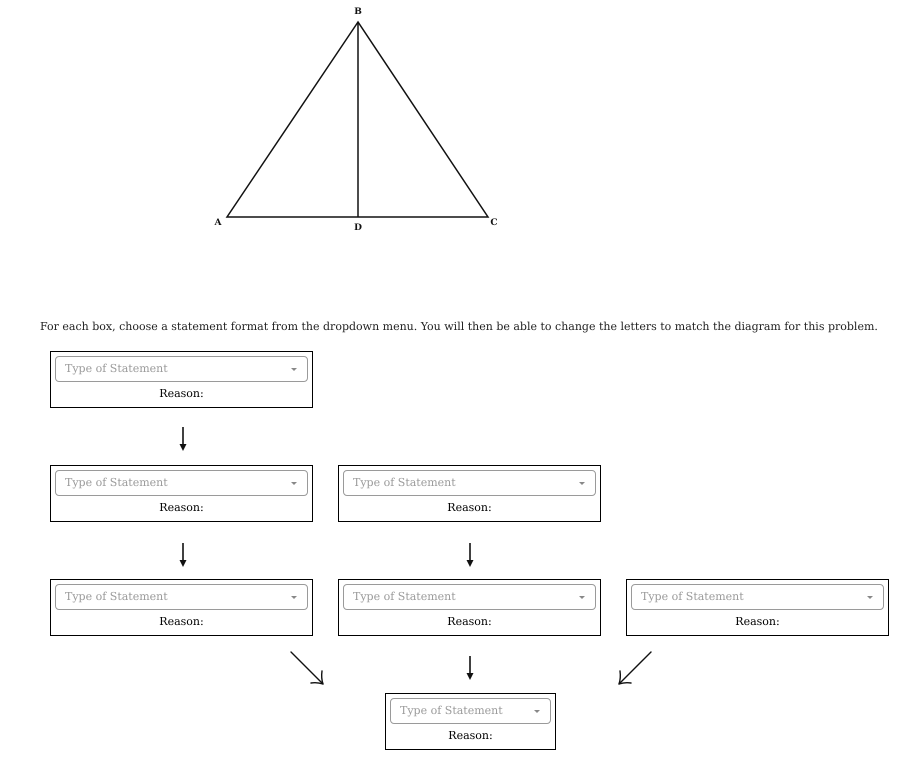 This screenshot has height=764, width=907. What do you see at coordinates (218, 223) in the screenshot?
I see `point-label: A` at bounding box center [218, 223].